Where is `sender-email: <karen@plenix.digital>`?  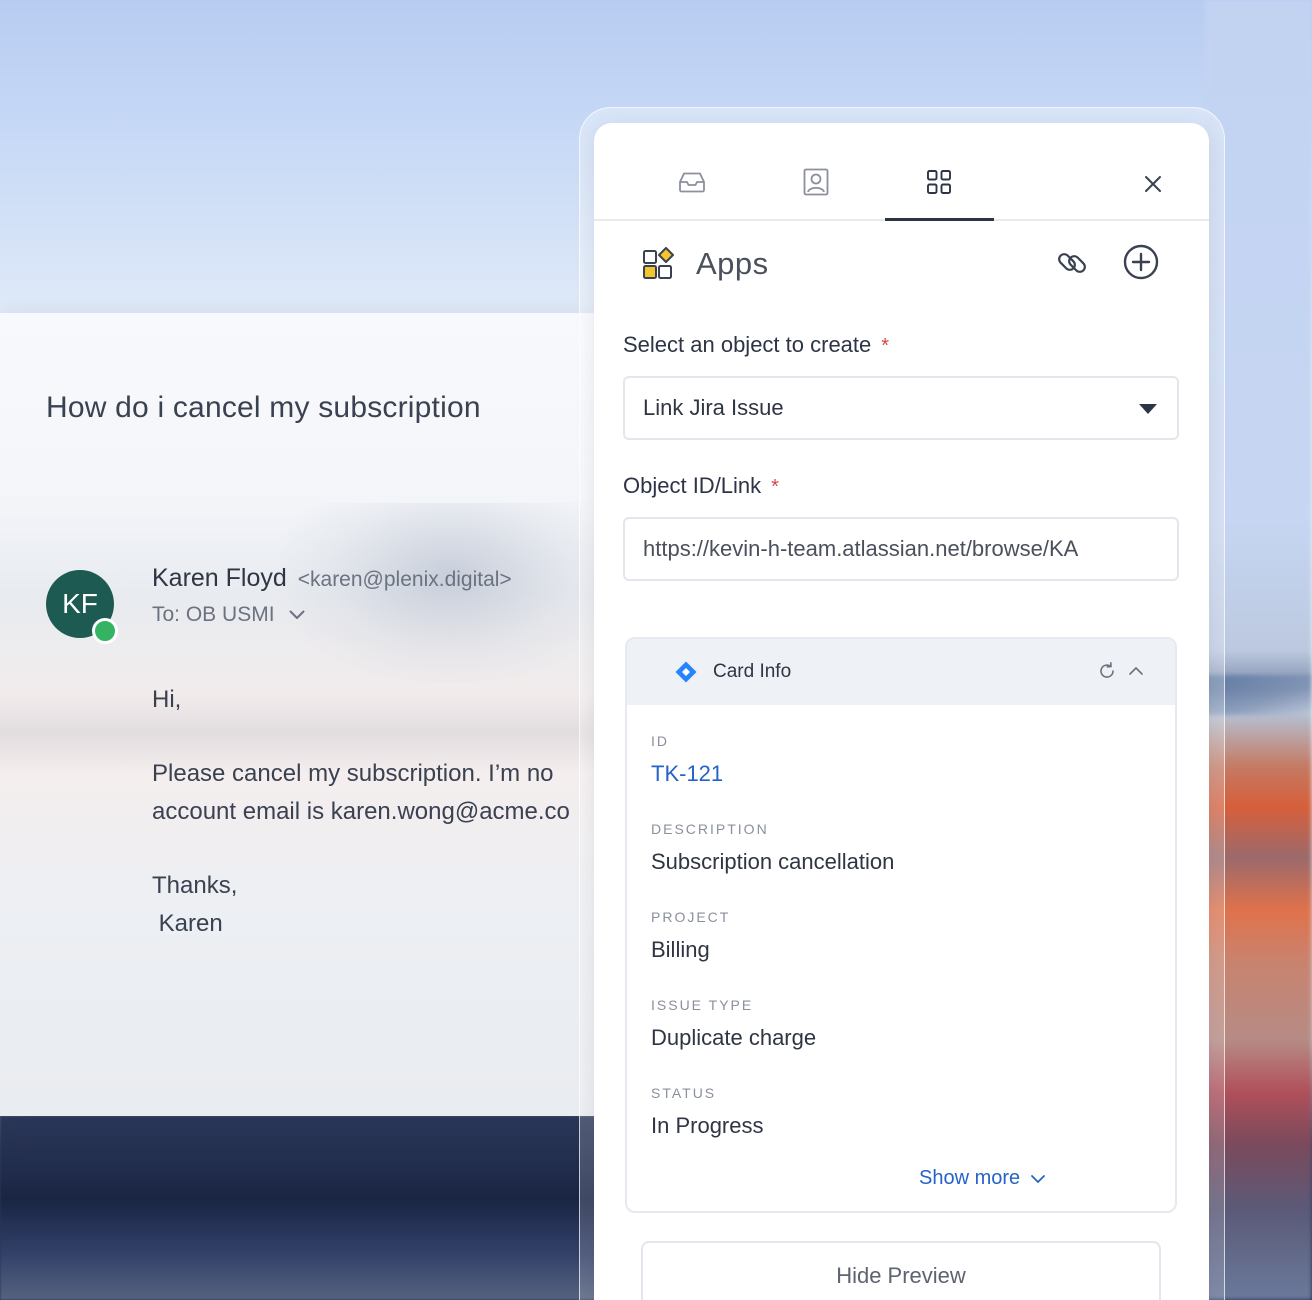
sender-email: <karen@plenix.digital> is located at coordinates (404, 579).